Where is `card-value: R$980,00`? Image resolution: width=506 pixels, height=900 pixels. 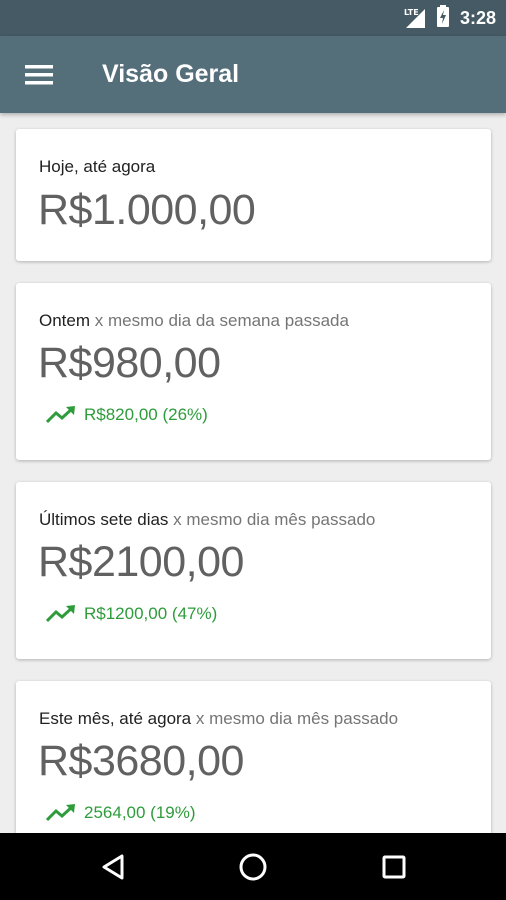 card-value: R$980,00 is located at coordinates (129, 363).